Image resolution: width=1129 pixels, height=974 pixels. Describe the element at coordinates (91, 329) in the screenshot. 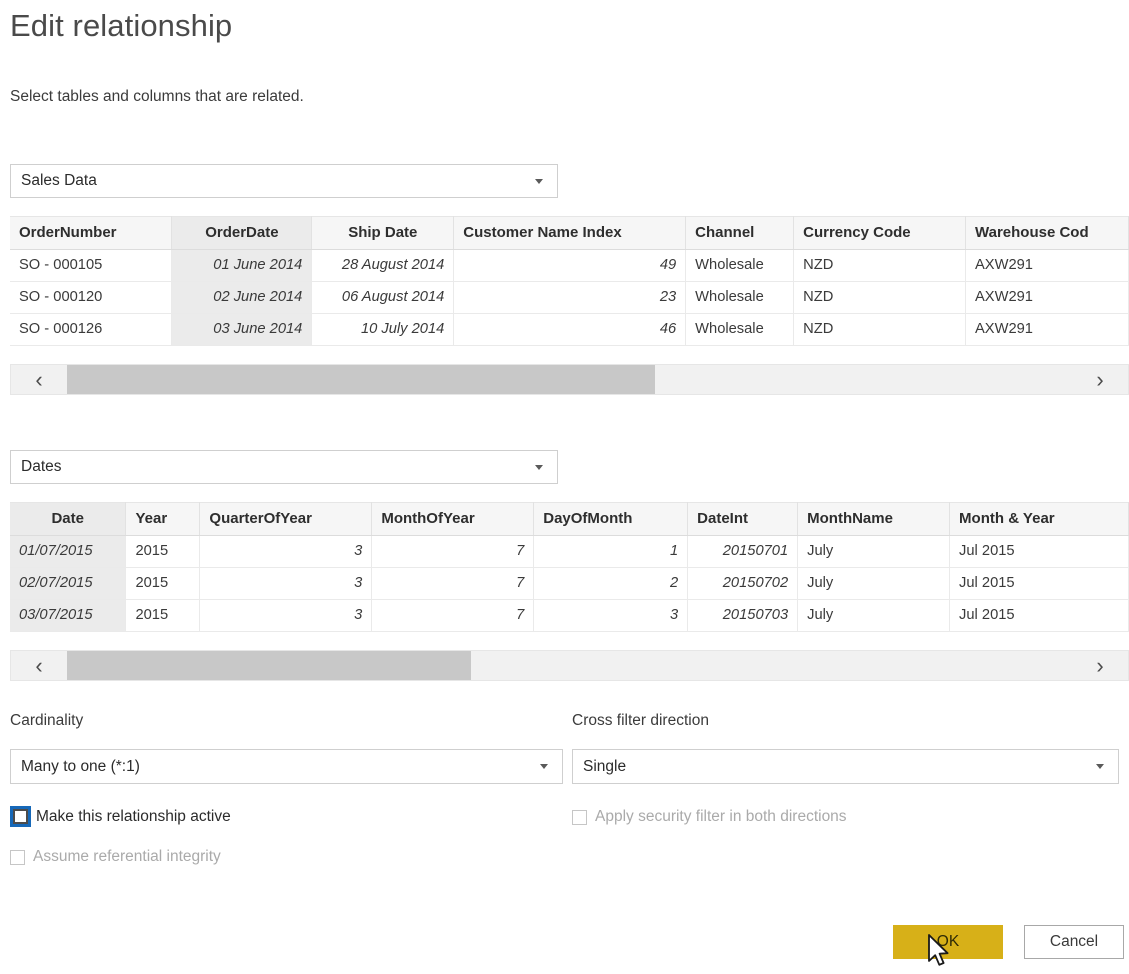

I see `table-cell: SO - 000126` at that location.